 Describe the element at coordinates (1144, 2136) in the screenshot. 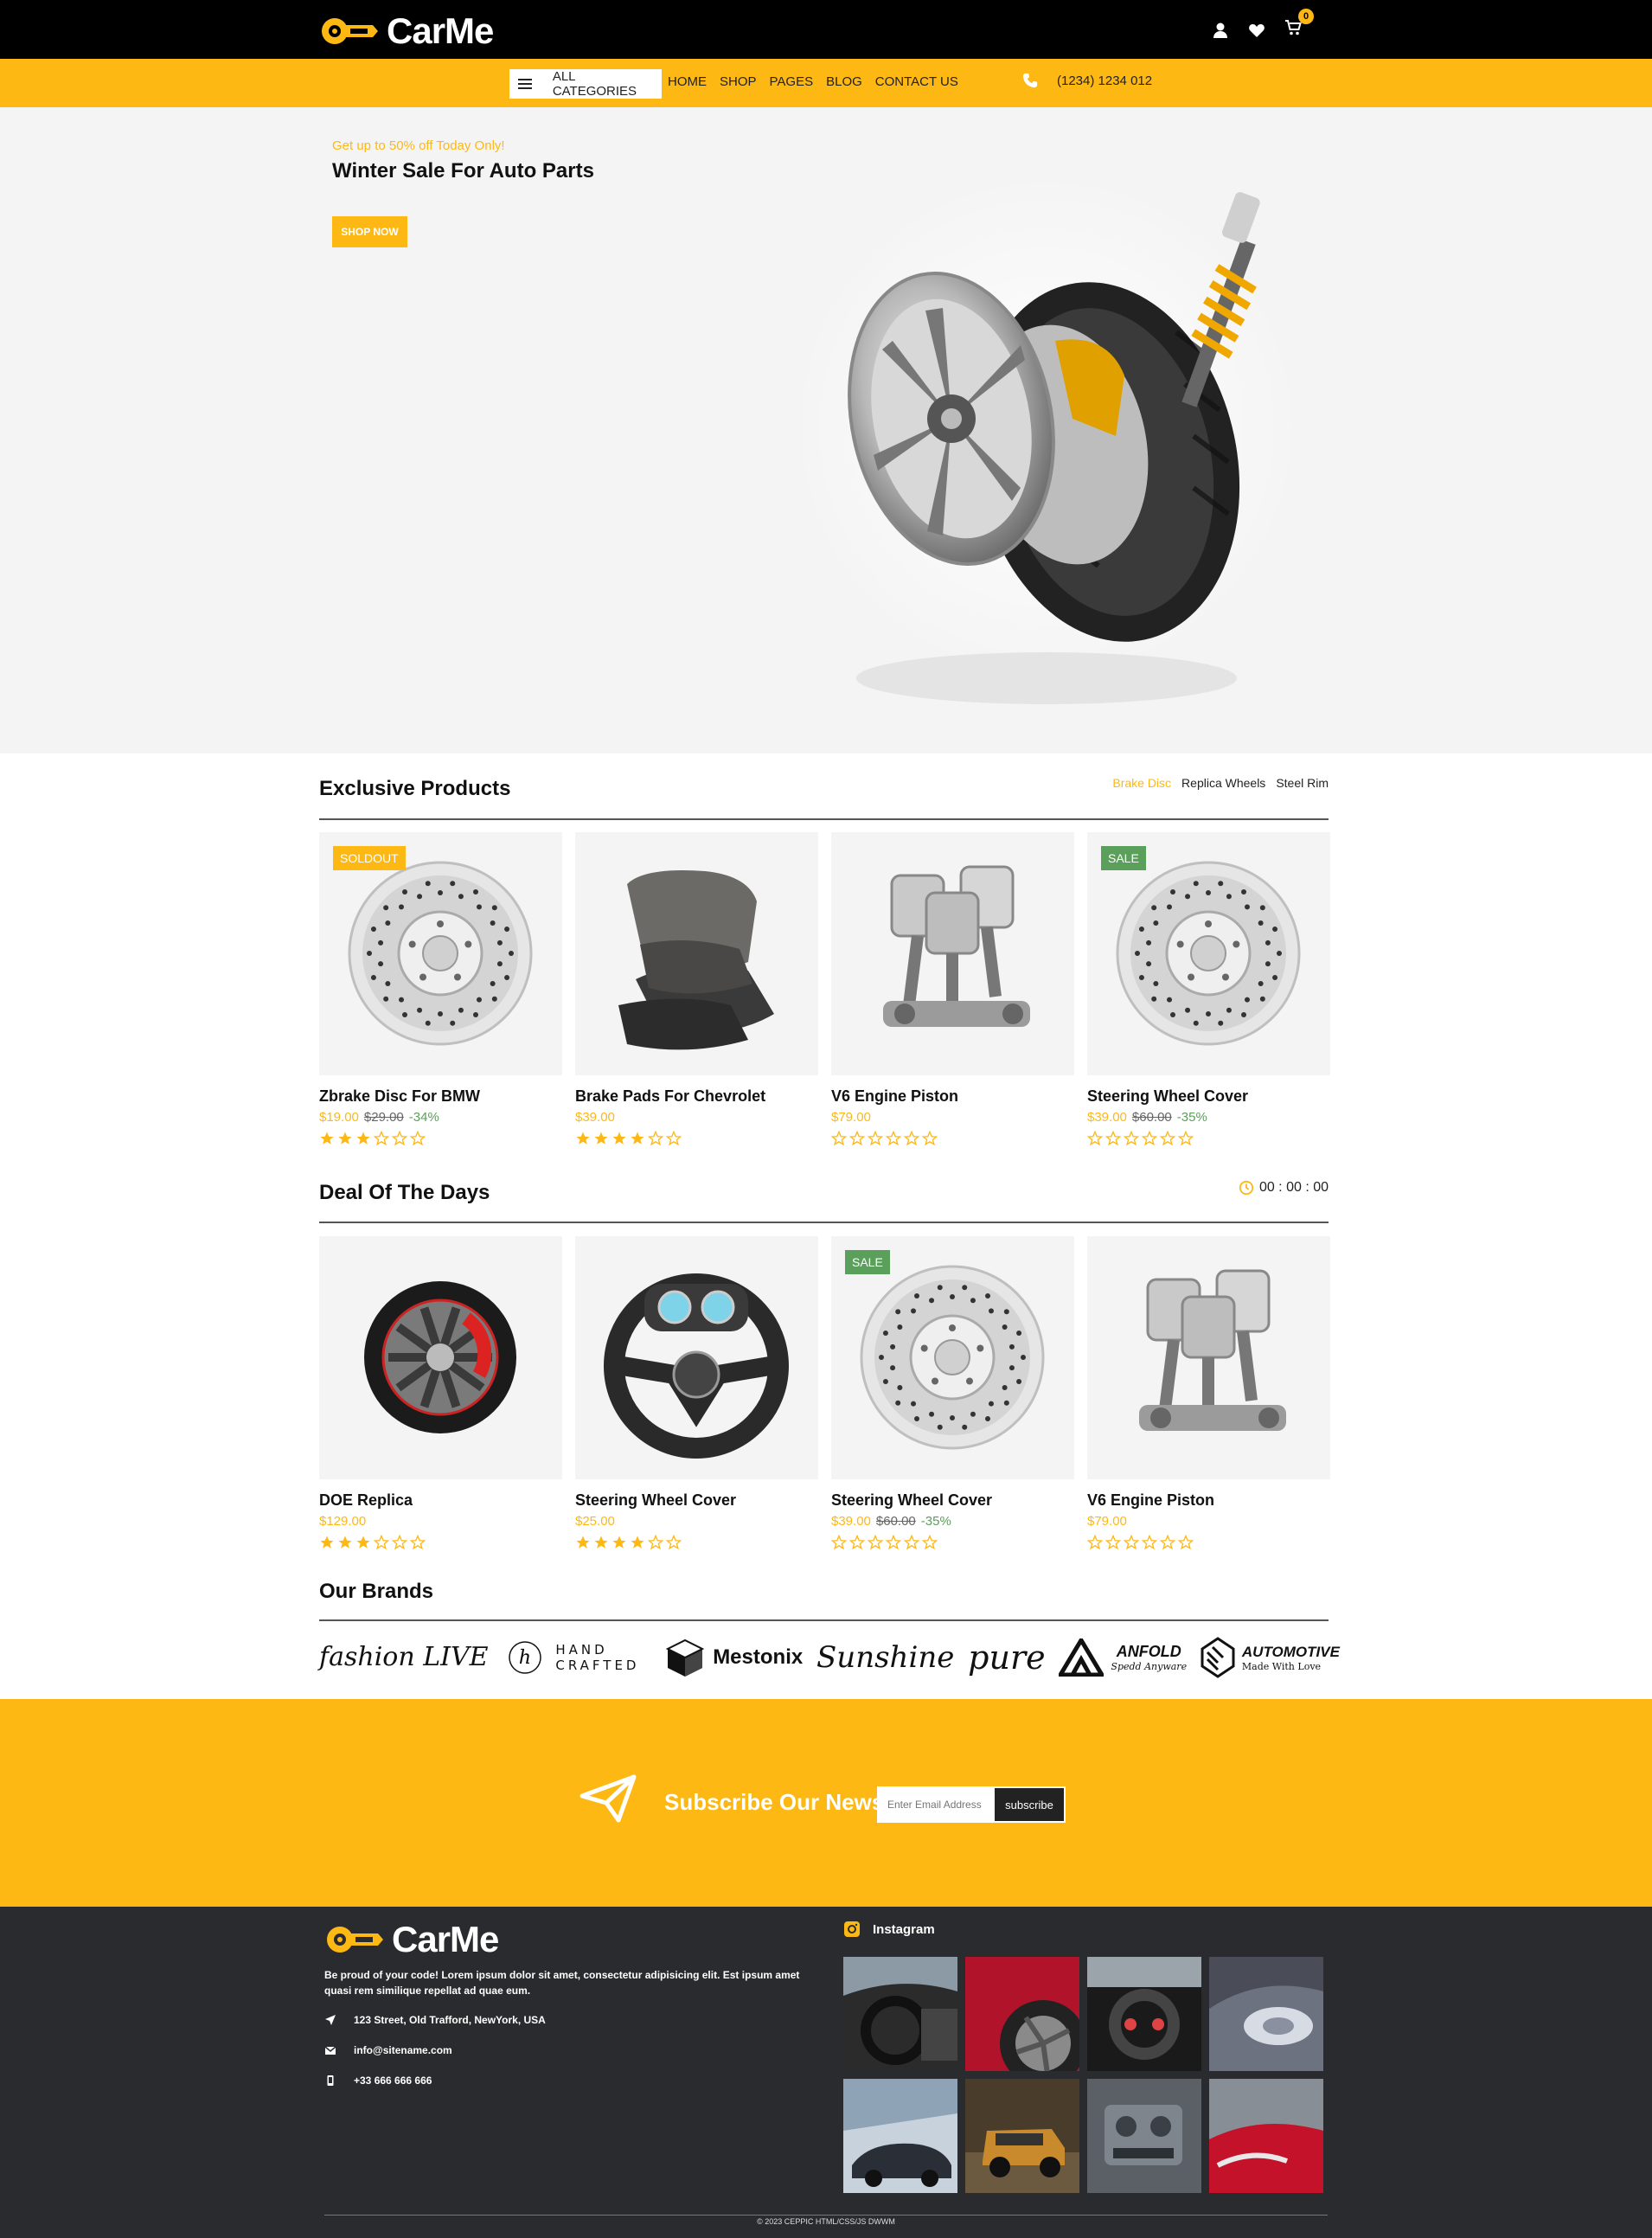

I see `instagram-photo-engine` at that location.